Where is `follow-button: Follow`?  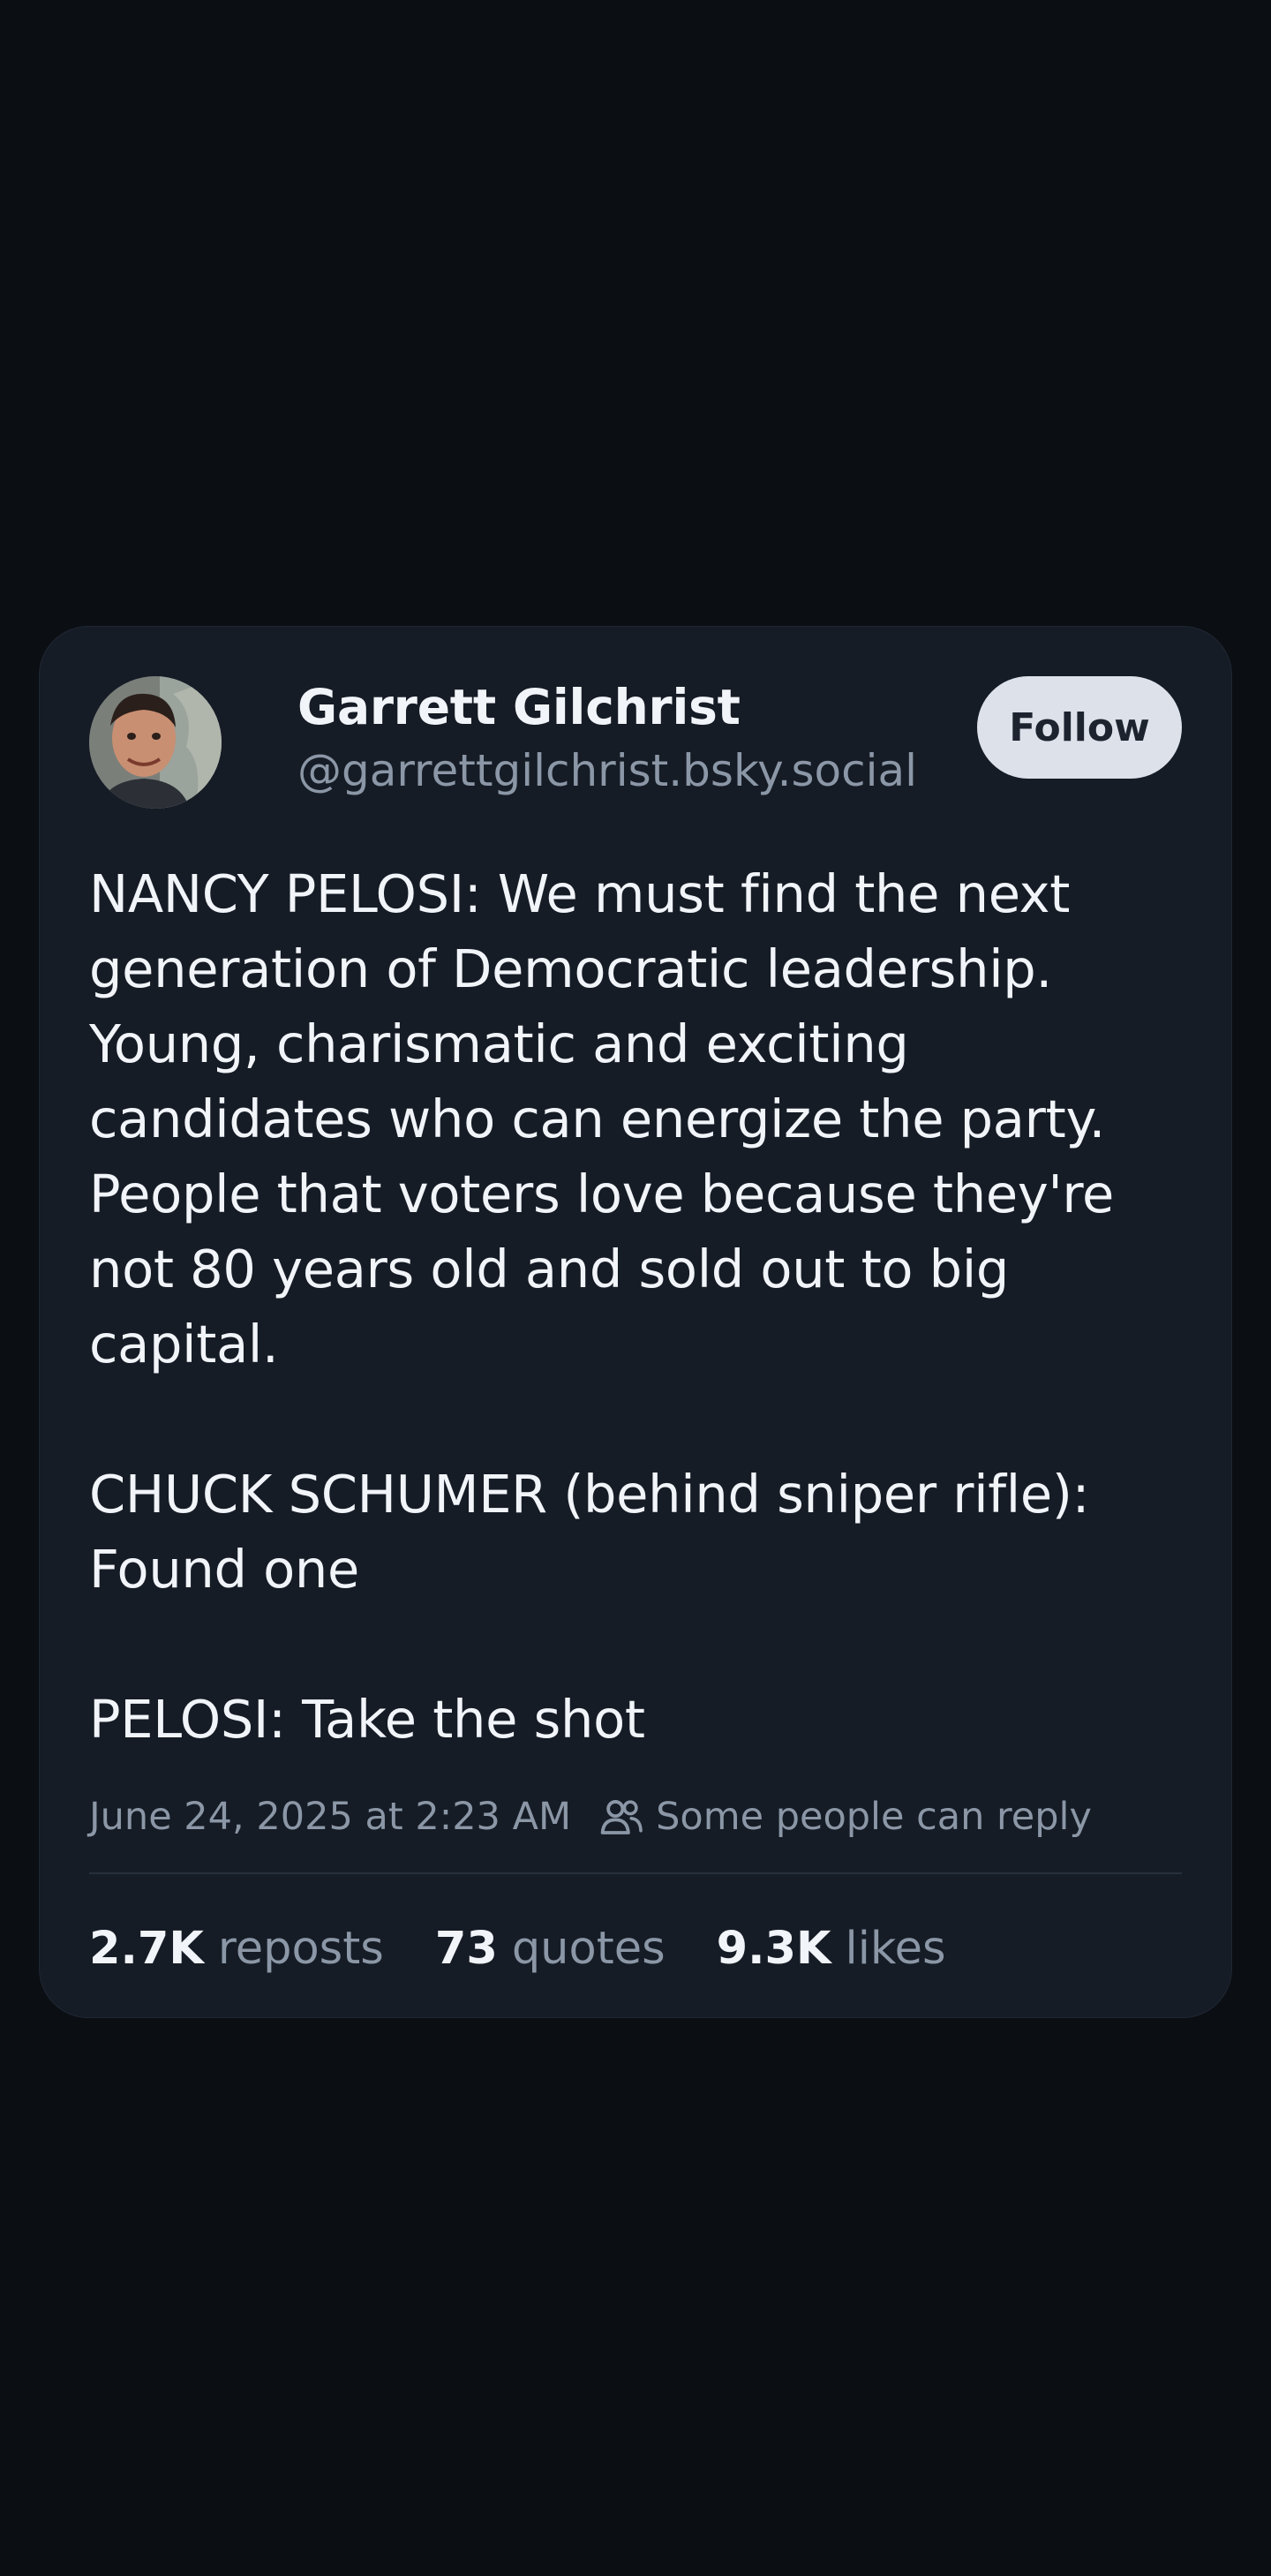
follow-button: Follow is located at coordinates (1080, 728).